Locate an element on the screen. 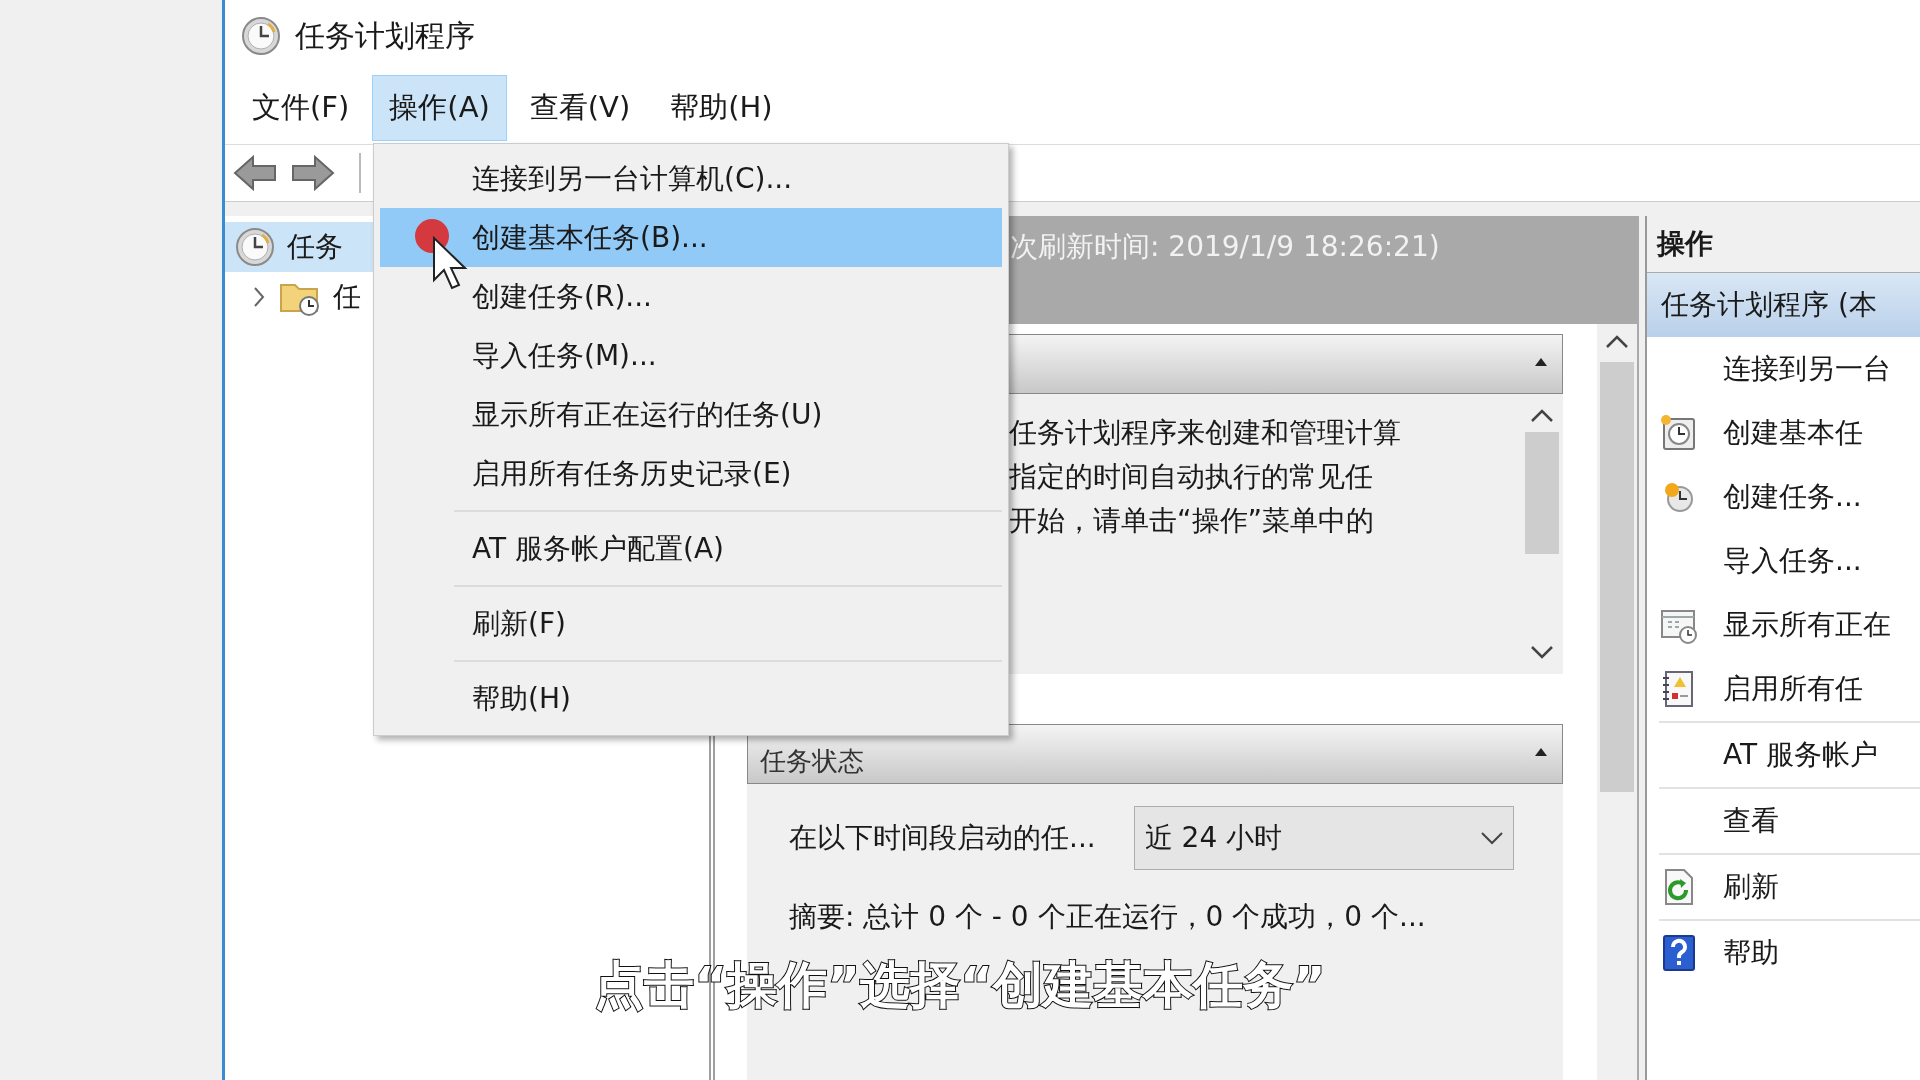  actions-header: 操作 is located at coordinates (1783, 244).